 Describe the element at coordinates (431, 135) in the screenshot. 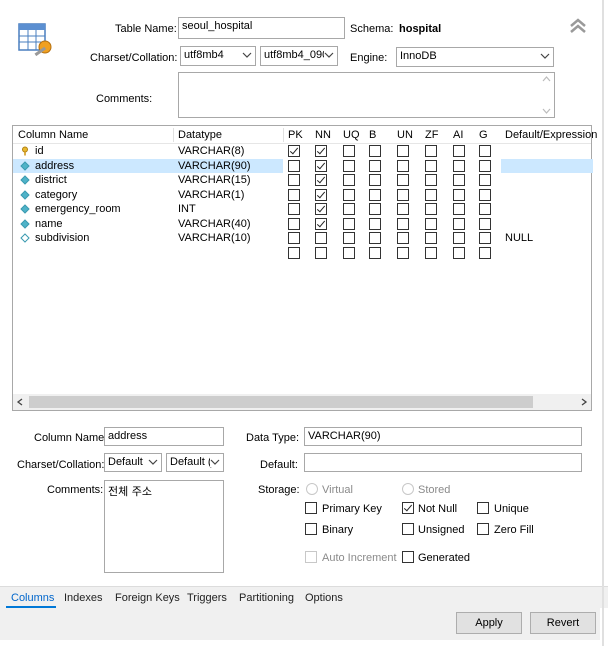

I see `grid-header-zf: ZF` at that location.